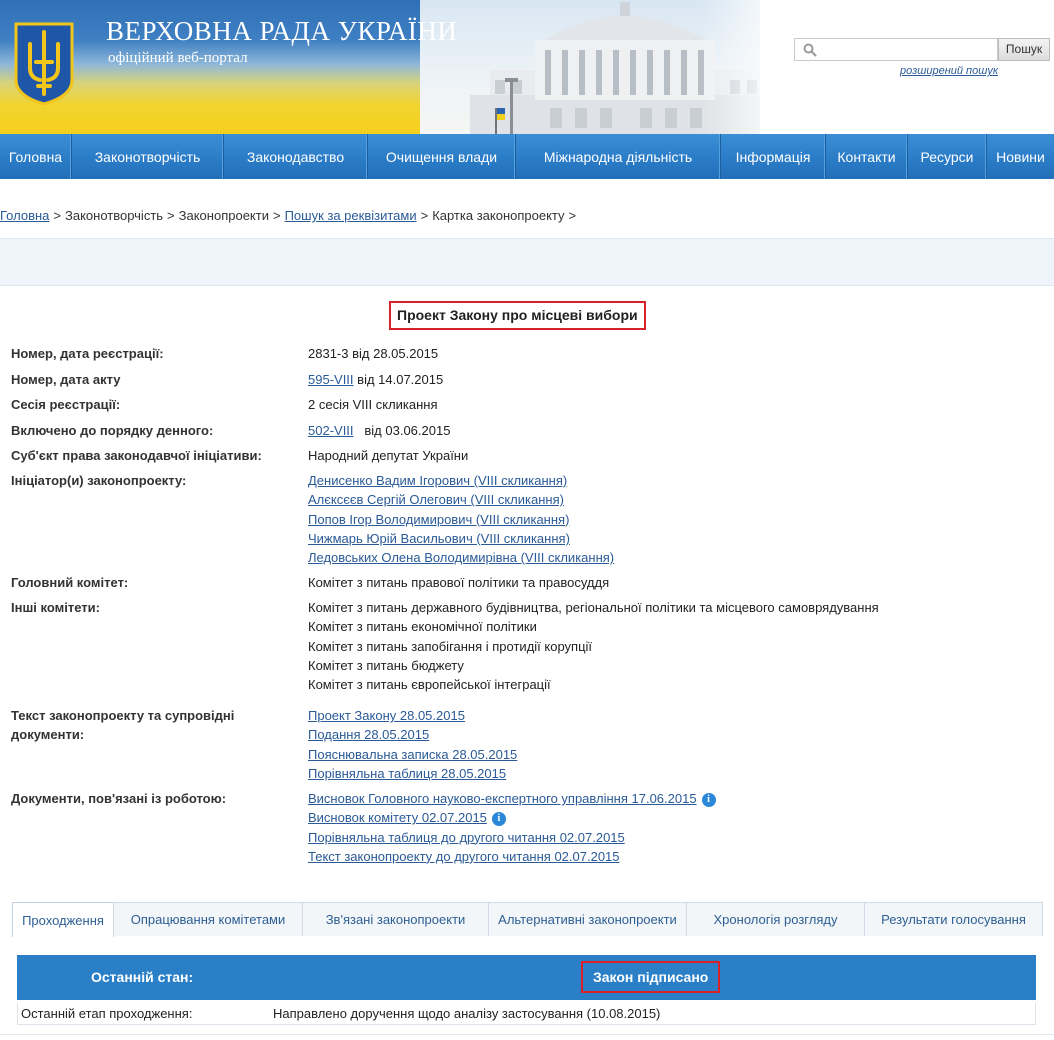 The height and width of the screenshot is (1040, 1054). Describe the element at coordinates (208, 919) in the screenshot. I see `tab-committee-work: Опрацювання комітетами` at that location.